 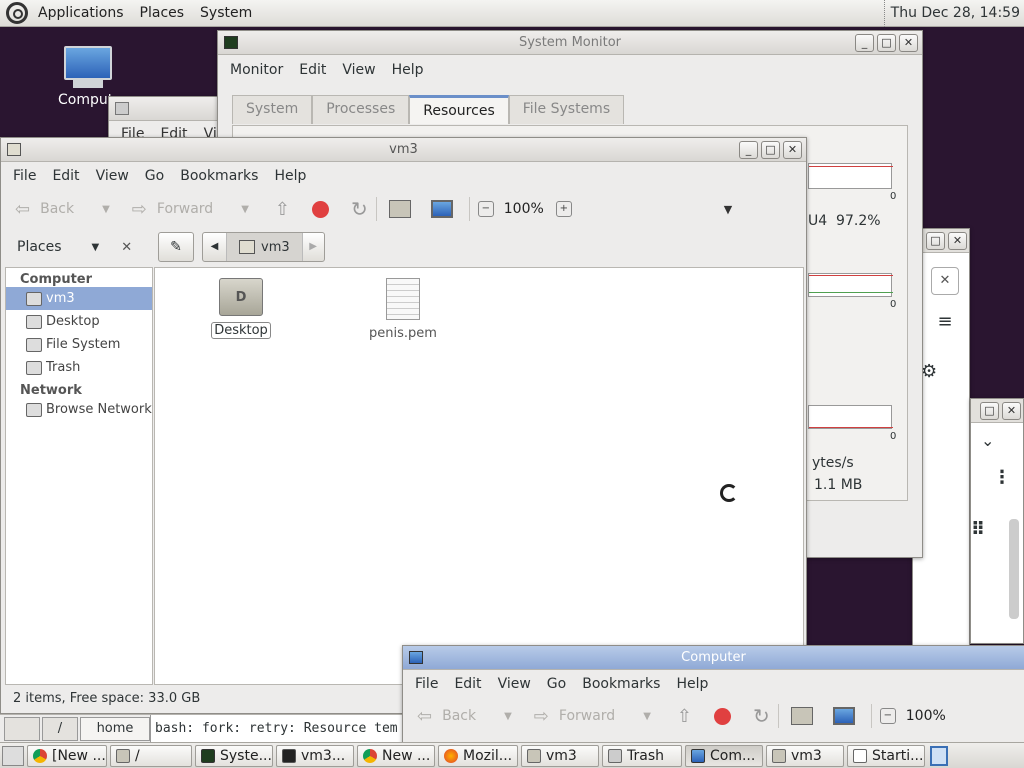 What do you see at coordinates (272, 109) in the screenshot?
I see `tab-system: System` at bounding box center [272, 109].